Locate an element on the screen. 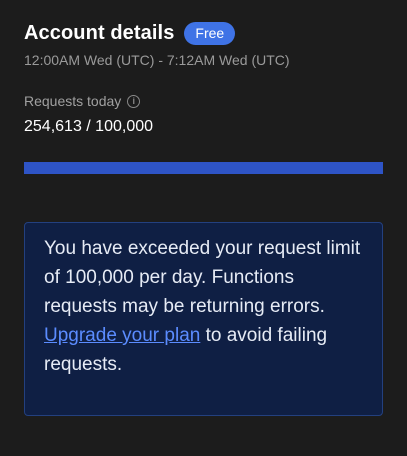  info-icon: i is located at coordinates (134, 101).